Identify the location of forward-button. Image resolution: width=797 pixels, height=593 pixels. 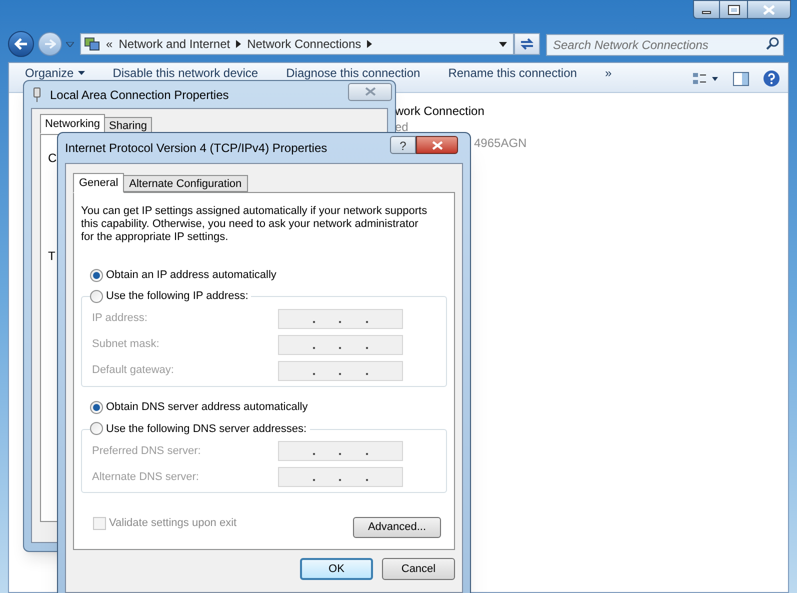
(50, 44).